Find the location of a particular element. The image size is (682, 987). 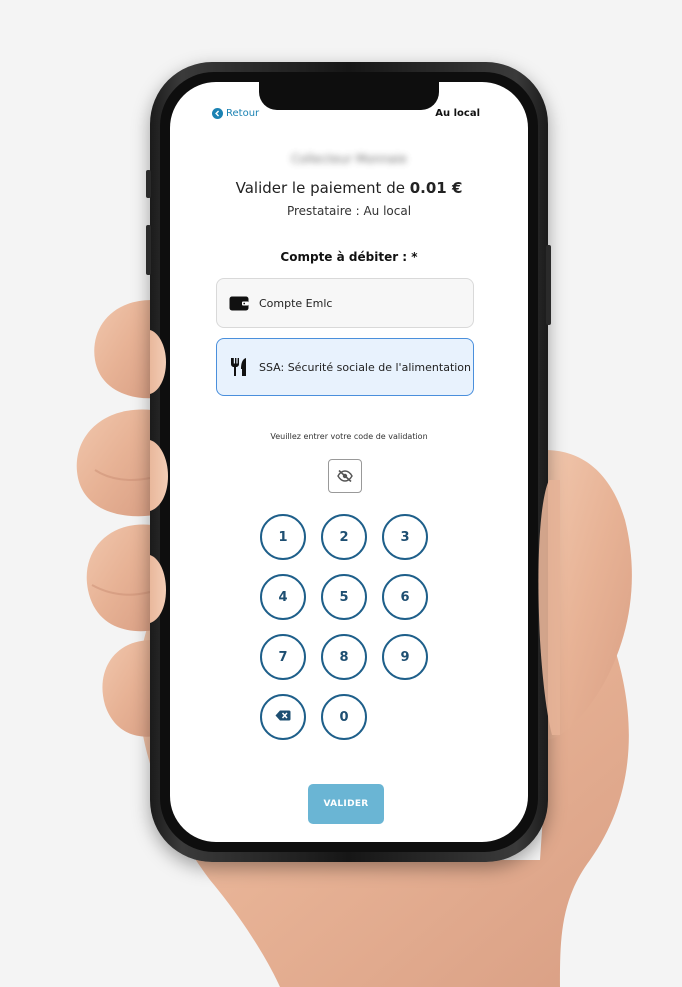

wallet-icon is located at coordinates (239, 303).